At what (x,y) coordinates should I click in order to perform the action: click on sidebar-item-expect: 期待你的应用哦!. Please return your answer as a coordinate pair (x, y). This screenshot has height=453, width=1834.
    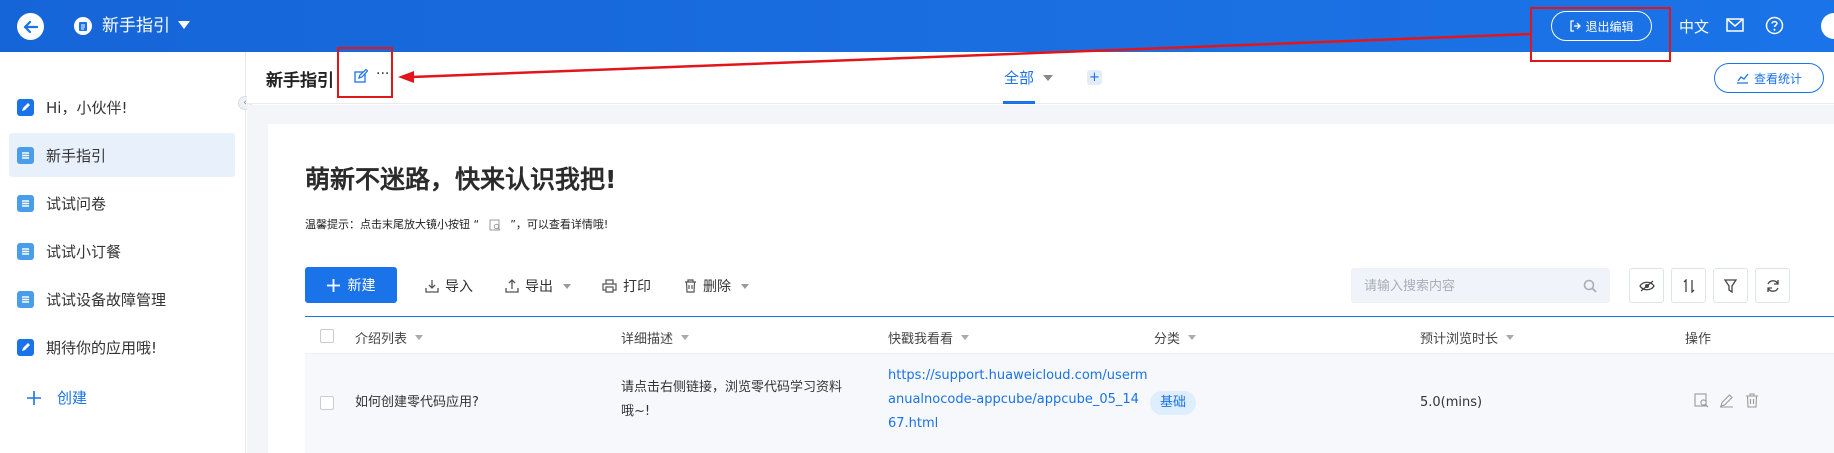
    Looking at the image, I should click on (122, 347).